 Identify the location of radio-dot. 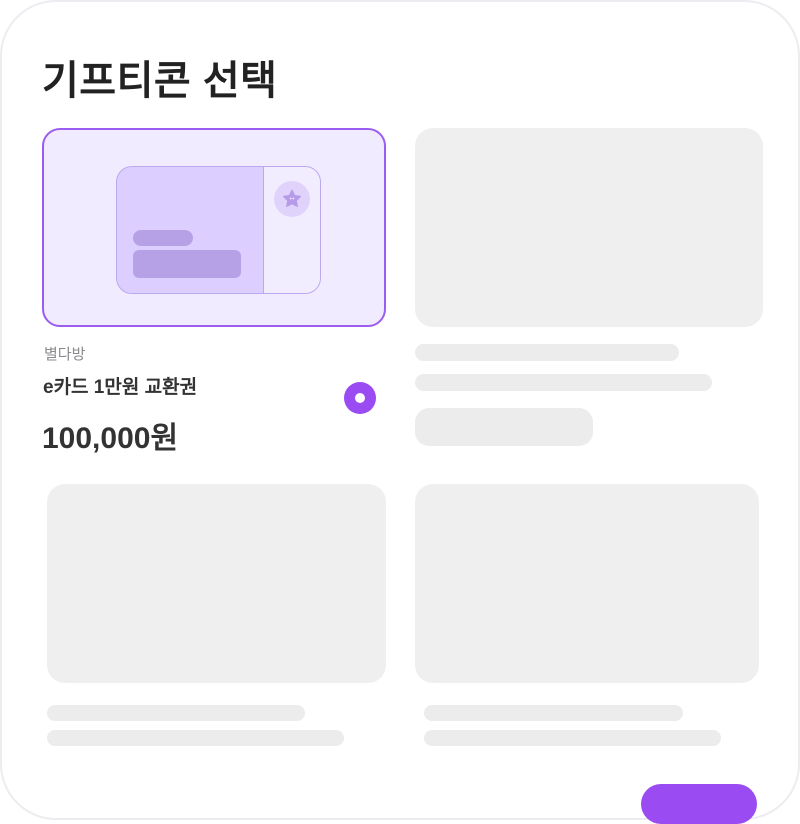
(360, 398).